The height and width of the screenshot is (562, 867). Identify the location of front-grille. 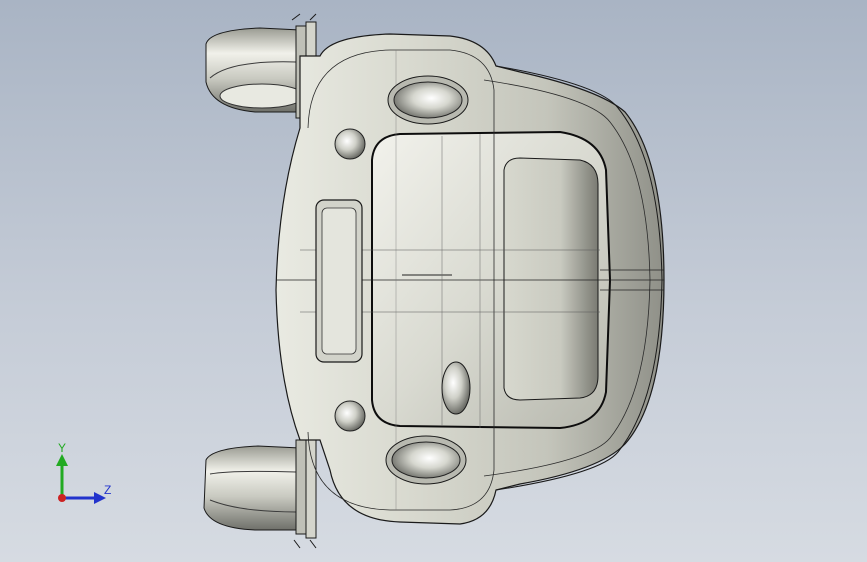
(339, 281).